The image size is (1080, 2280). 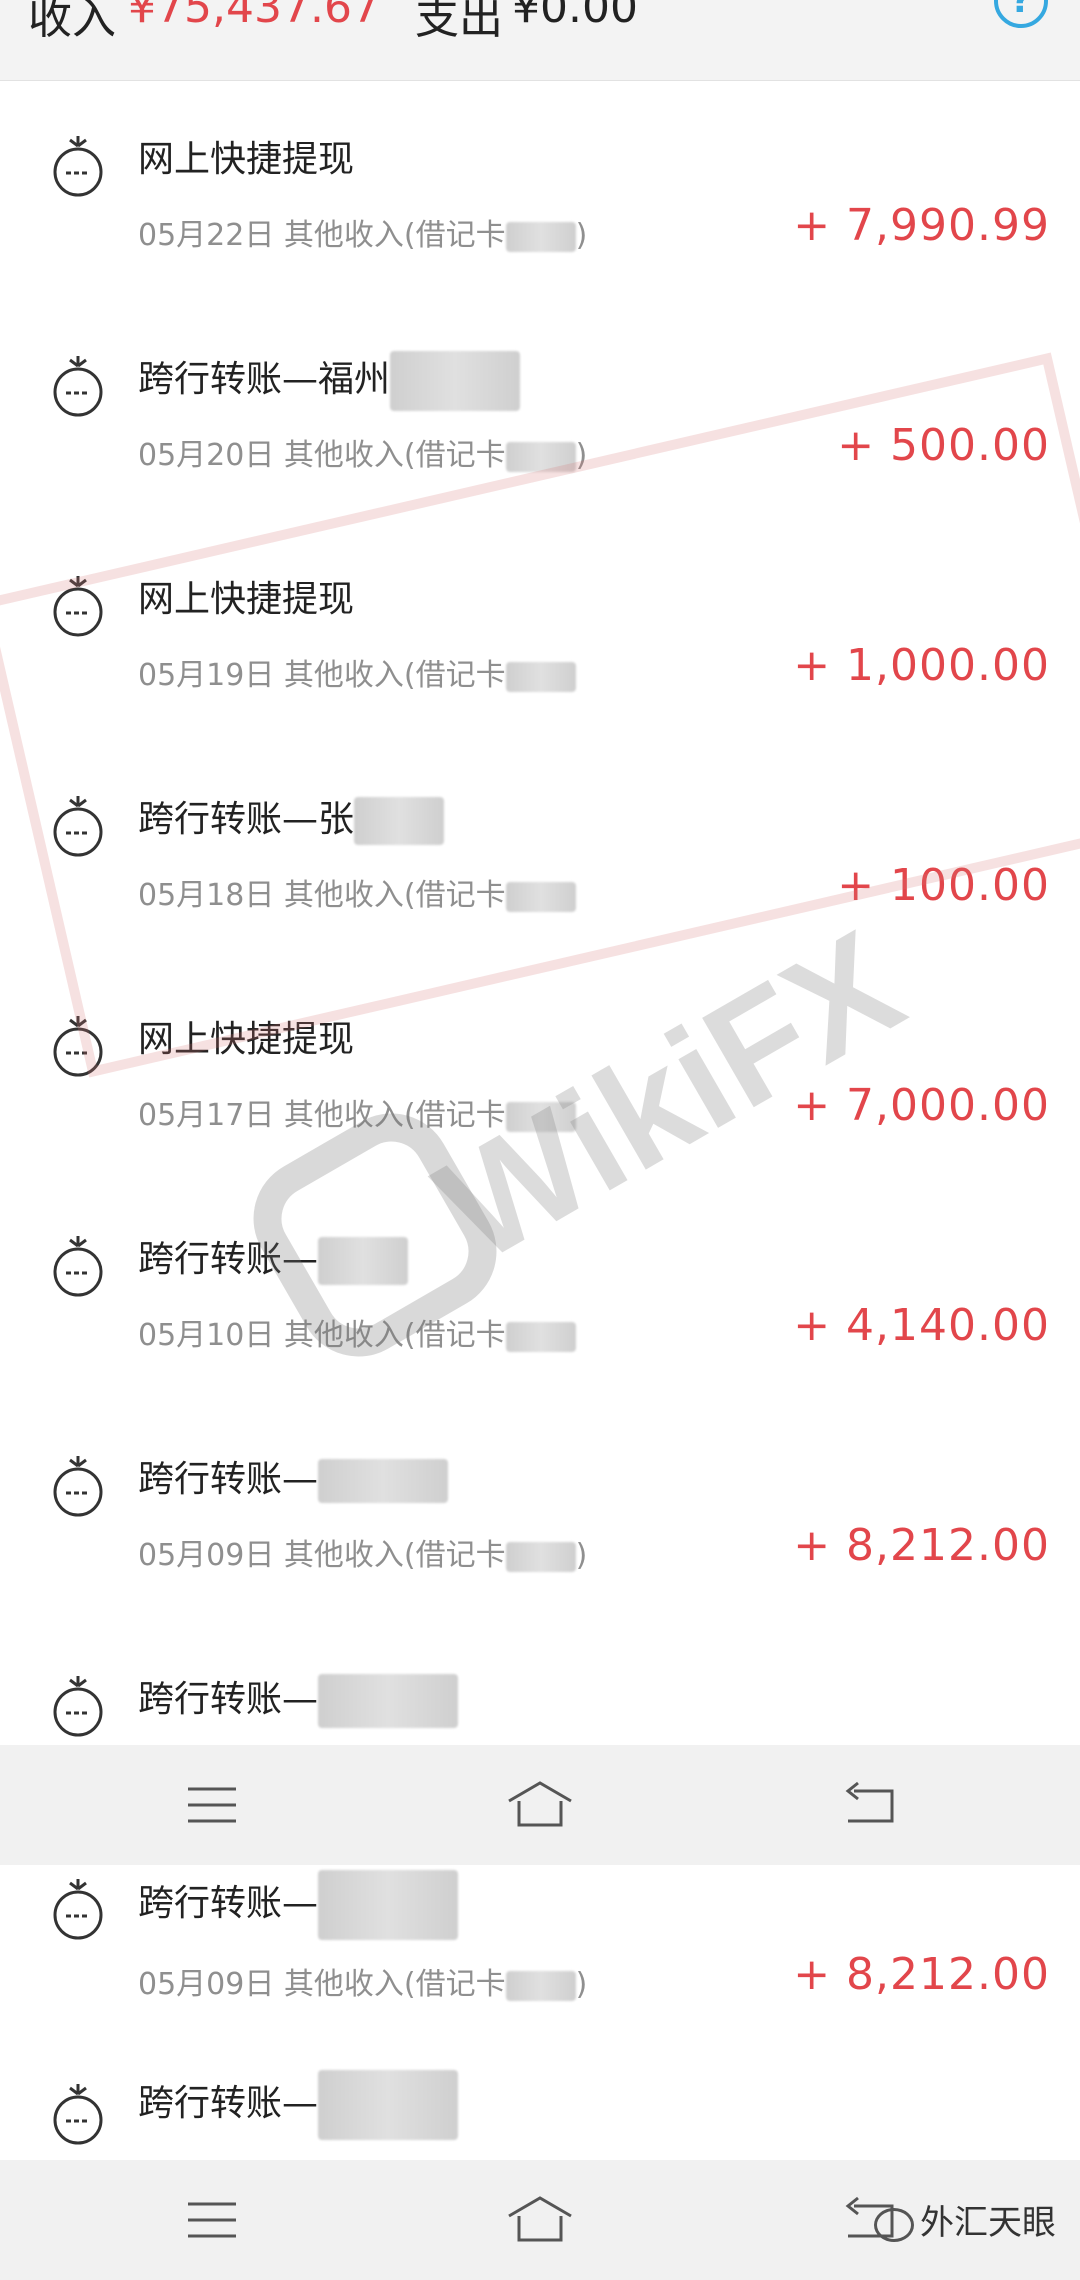 I want to click on wechat-icon, so click(x=894, y=2224).